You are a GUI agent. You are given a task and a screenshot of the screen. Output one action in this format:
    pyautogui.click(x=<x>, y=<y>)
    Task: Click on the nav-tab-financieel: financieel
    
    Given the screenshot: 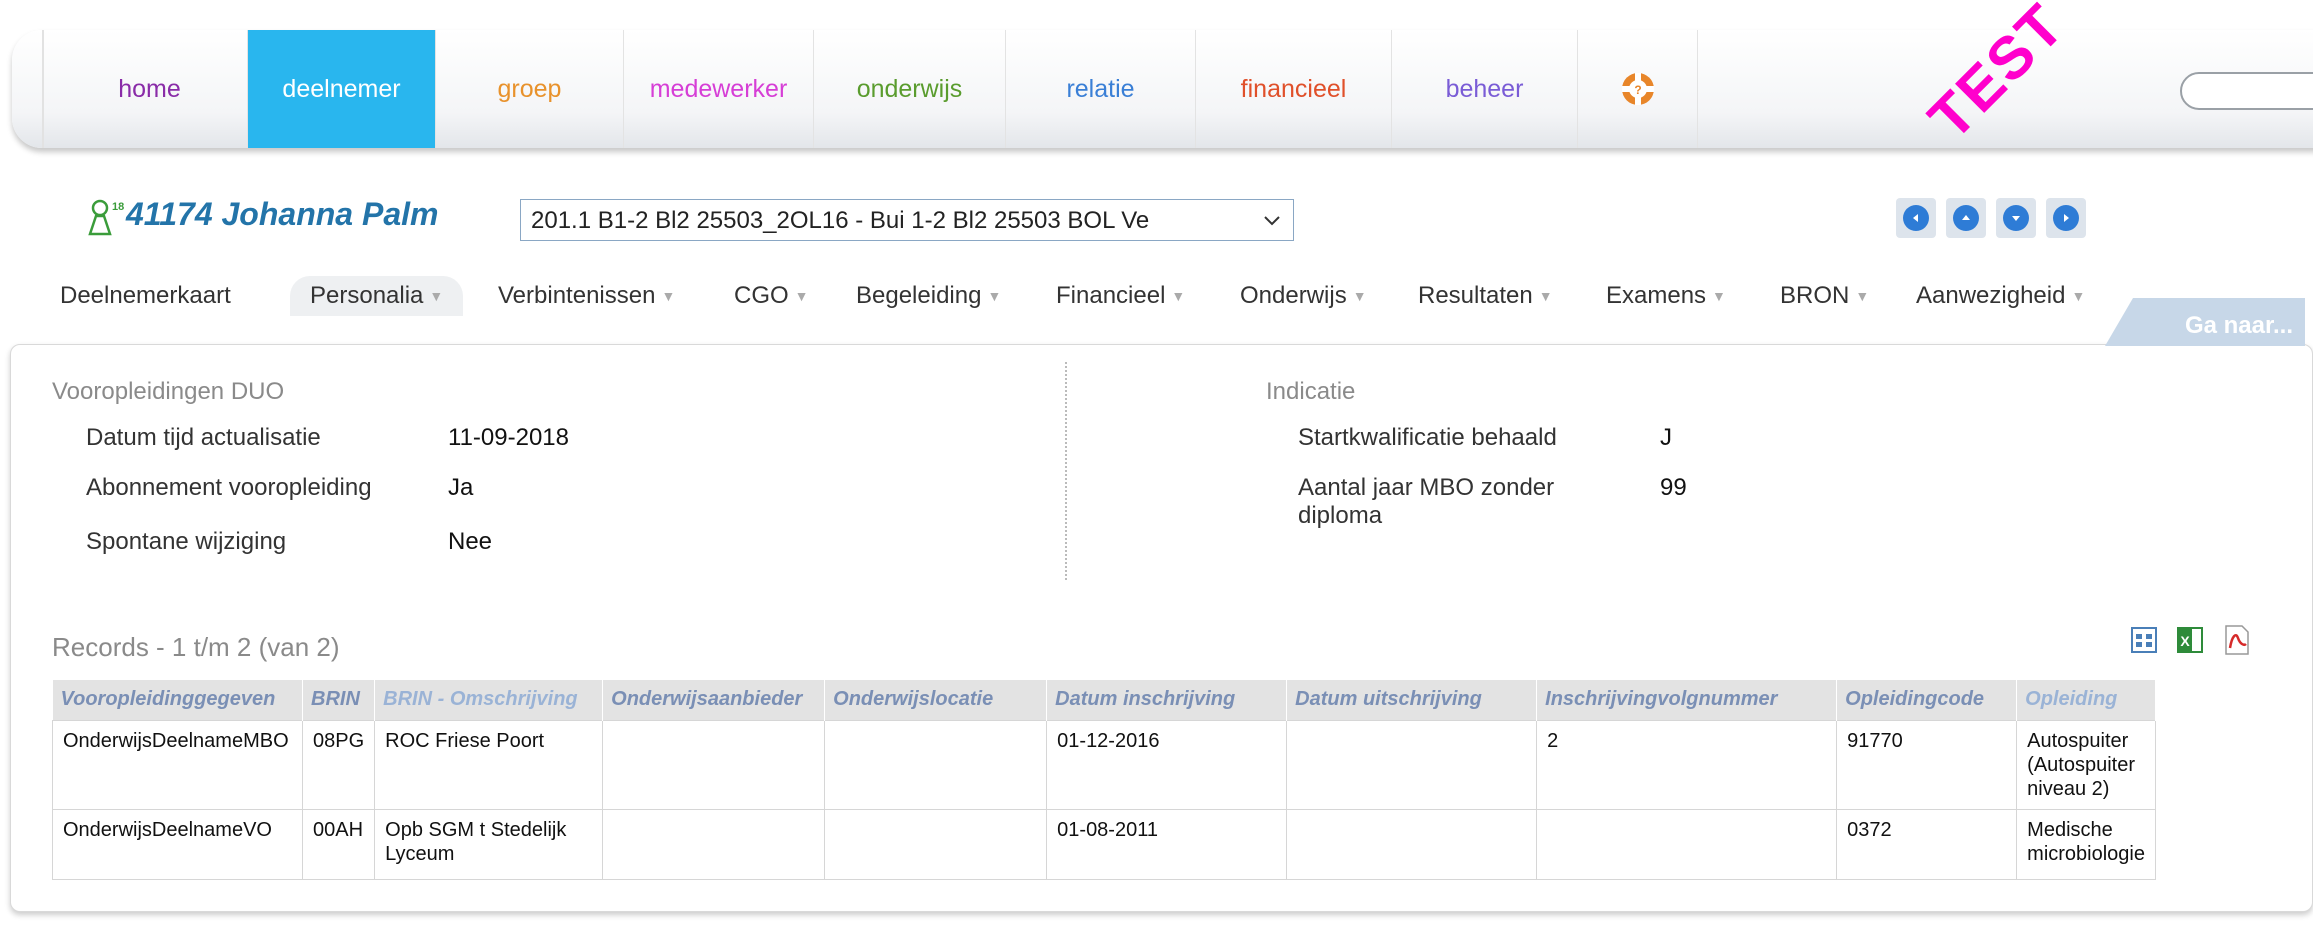 What is the action you would take?
    pyautogui.click(x=1294, y=89)
    